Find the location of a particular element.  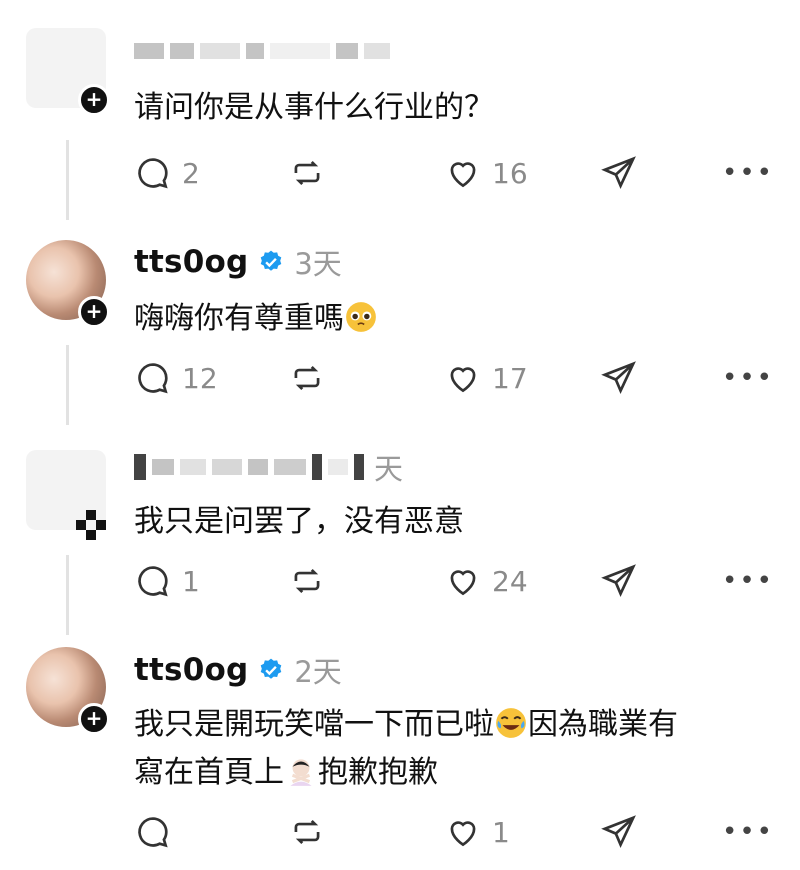

timestamp: 天 is located at coordinates (389, 469).